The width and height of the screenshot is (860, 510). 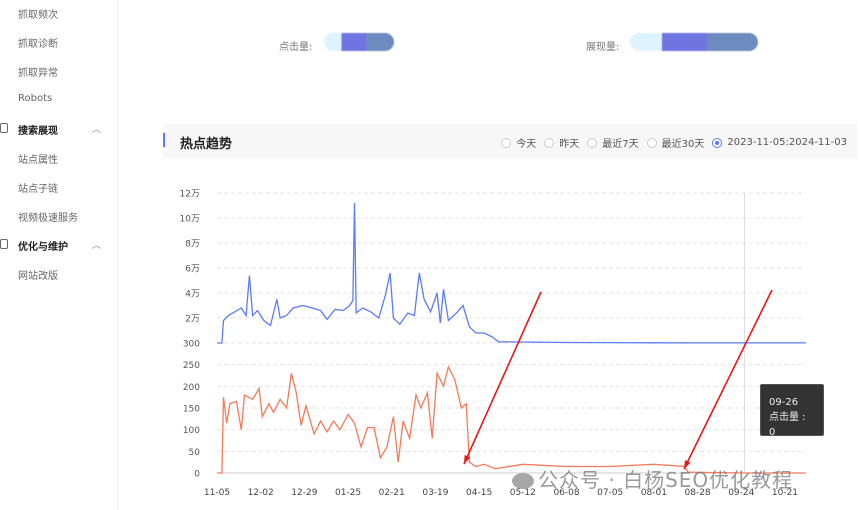 What do you see at coordinates (523, 481) in the screenshot?
I see `wechat-icon` at bounding box center [523, 481].